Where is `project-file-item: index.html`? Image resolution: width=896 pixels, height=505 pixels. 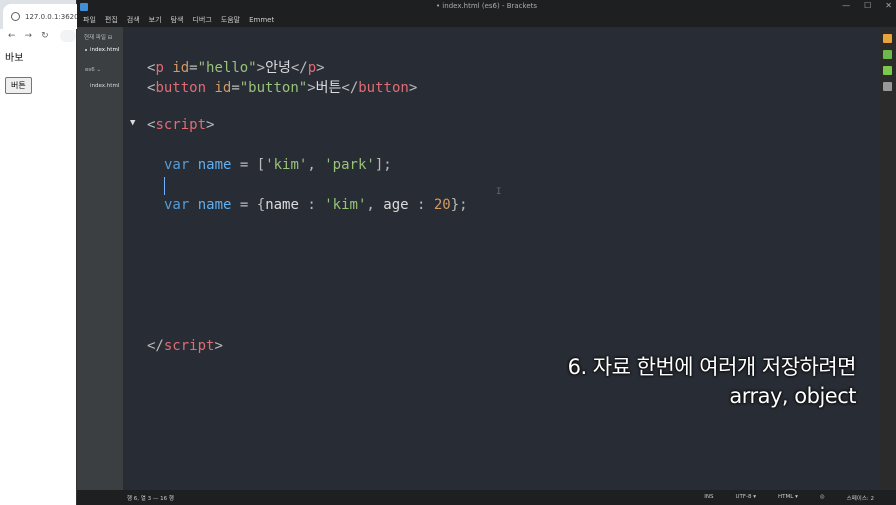
project-file-item: index.html is located at coordinates (100, 81).